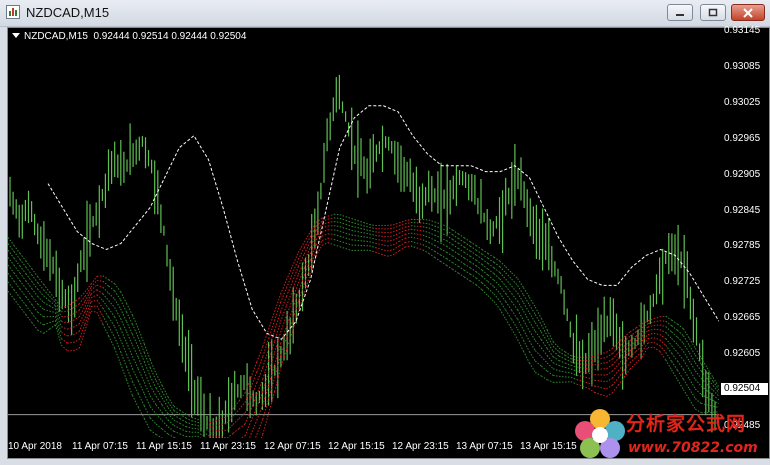  I want to click on close-button, so click(748, 12).